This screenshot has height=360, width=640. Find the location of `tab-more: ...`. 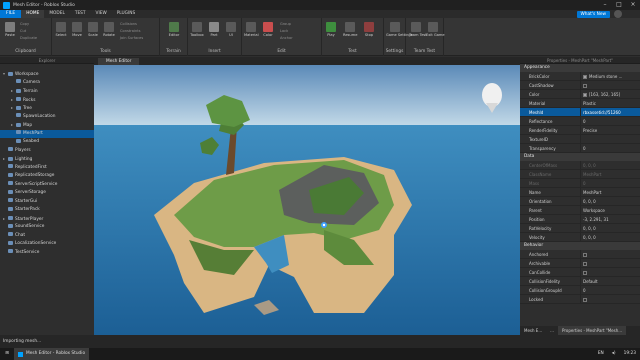

tab-more: ... is located at coordinates (552, 330).